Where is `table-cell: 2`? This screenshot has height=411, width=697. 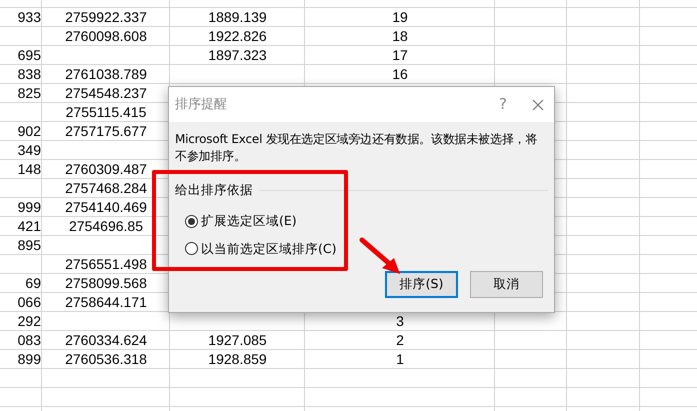
table-cell: 2 is located at coordinates (400, 340).